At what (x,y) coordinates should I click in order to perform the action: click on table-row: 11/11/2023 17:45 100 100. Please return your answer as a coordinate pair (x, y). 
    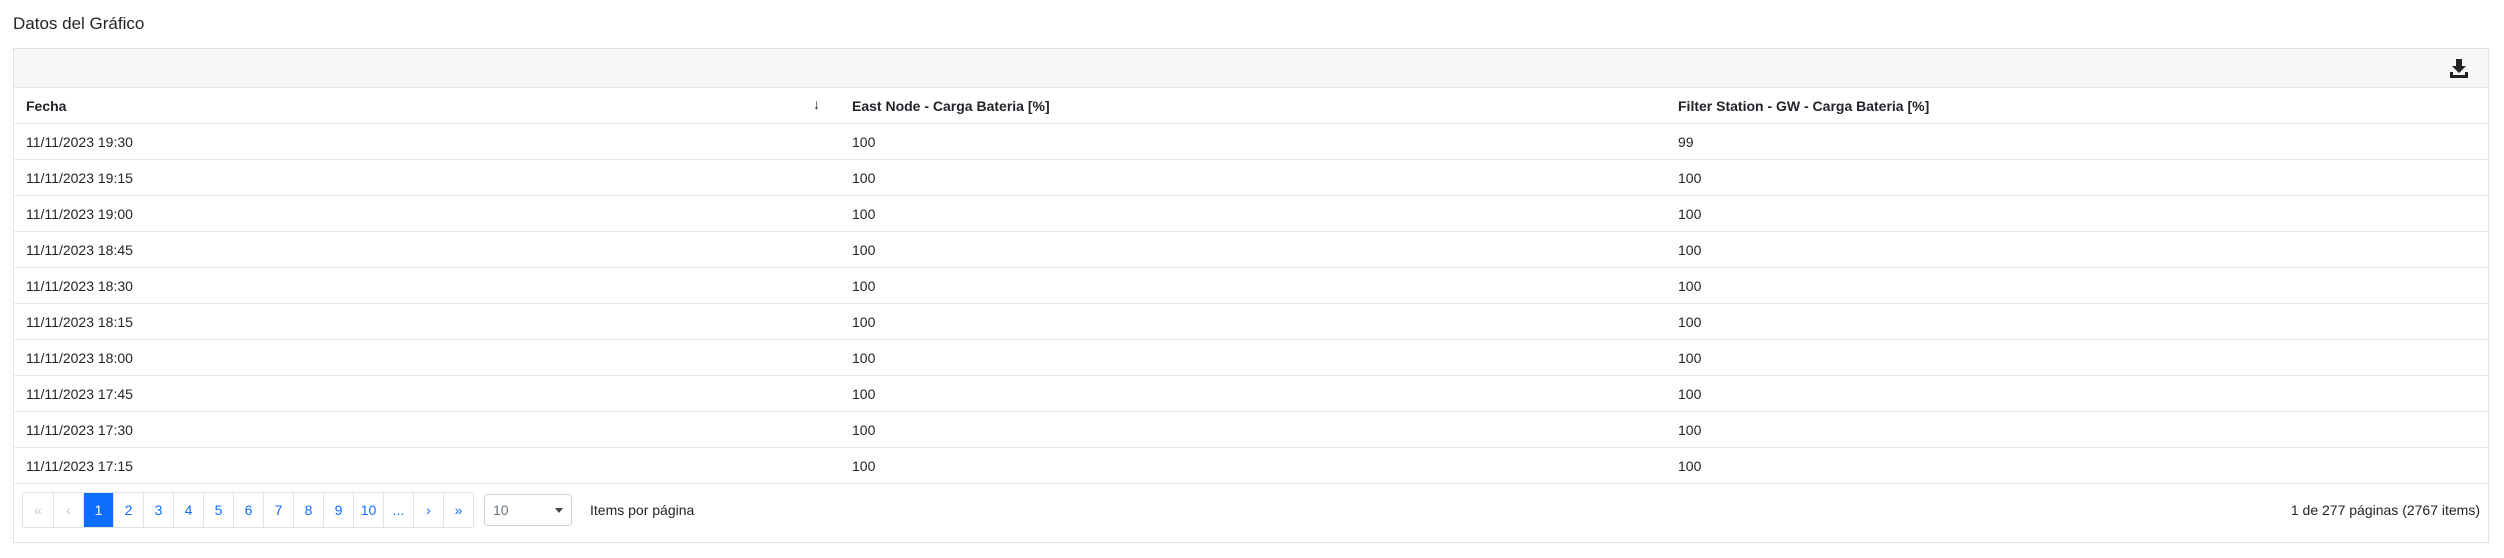
    Looking at the image, I should click on (1251, 394).